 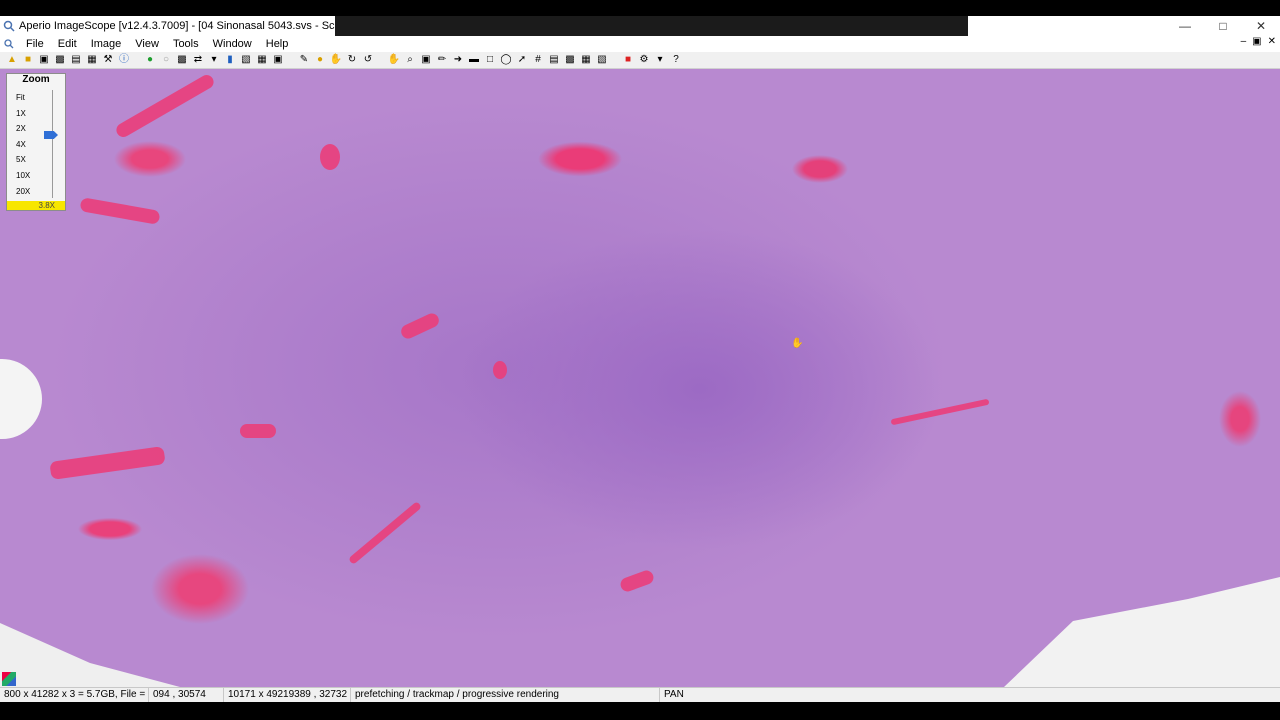 I want to click on snapshot-icon: ▩, so click(x=60, y=60).